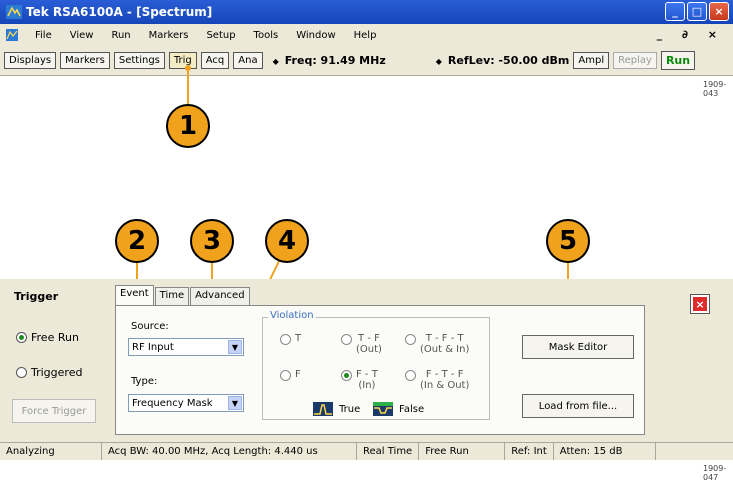  What do you see at coordinates (568, 241) in the screenshot?
I see `callout-5: 5` at bounding box center [568, 241].